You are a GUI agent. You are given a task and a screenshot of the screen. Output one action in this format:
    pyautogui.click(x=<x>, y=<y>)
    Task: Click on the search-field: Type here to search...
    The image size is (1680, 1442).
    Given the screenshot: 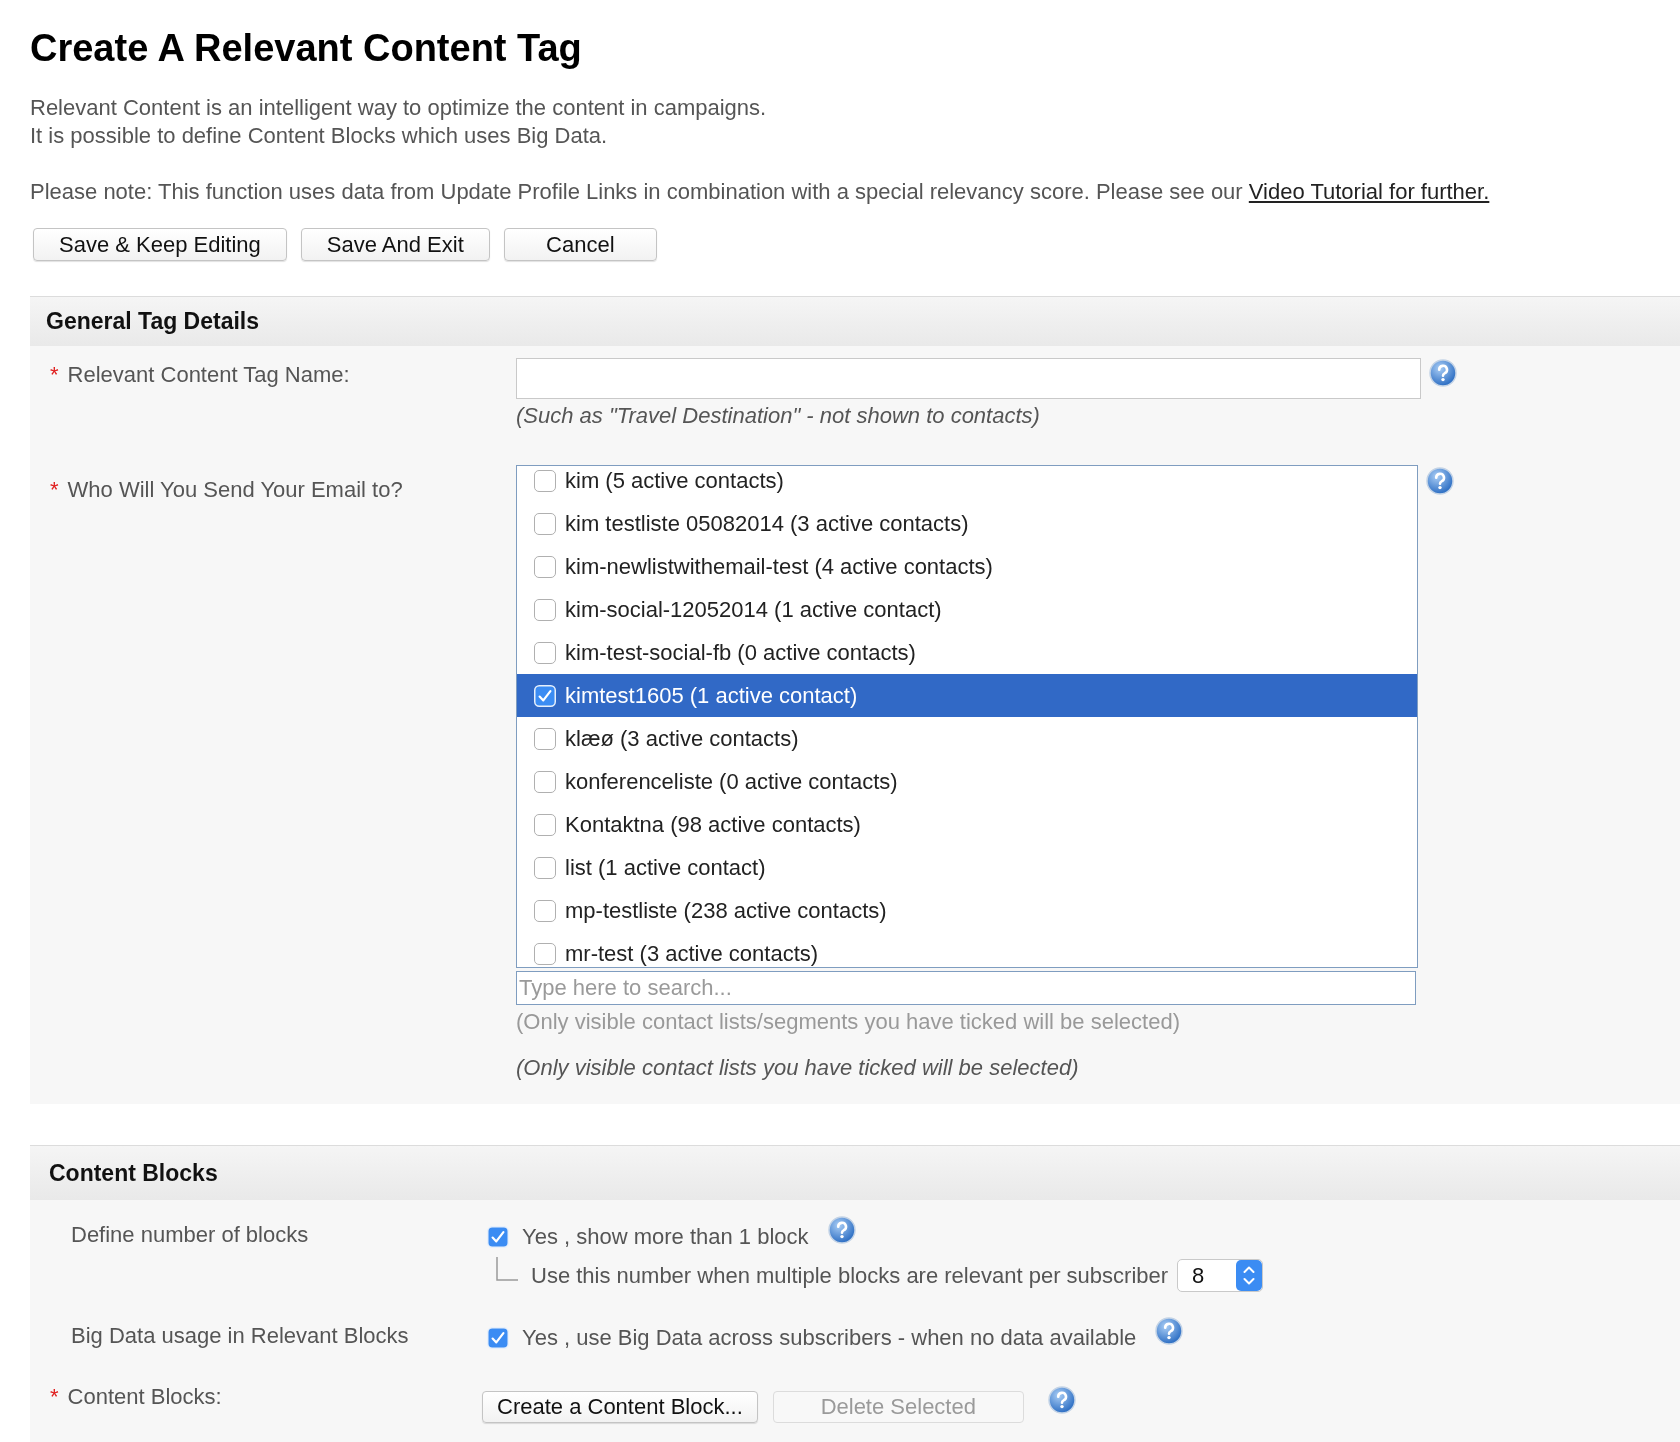 What is the action you would take?
    pyautogui.click(x=966, y=988)
    